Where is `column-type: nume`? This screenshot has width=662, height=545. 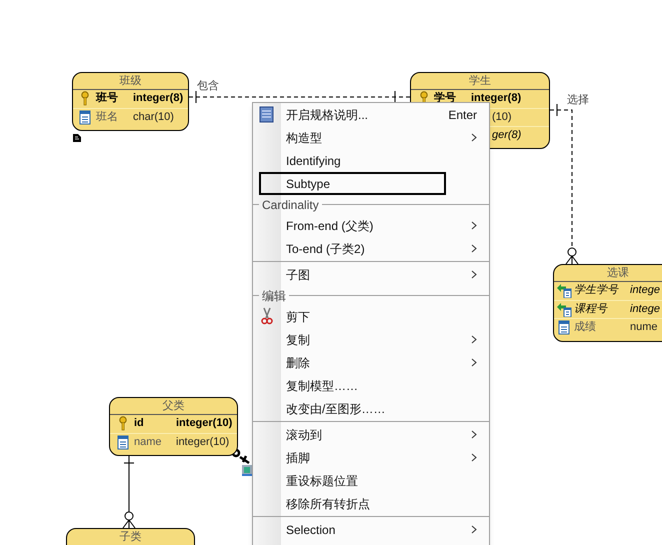
column-type: nume is located at coordinates (644, 327).